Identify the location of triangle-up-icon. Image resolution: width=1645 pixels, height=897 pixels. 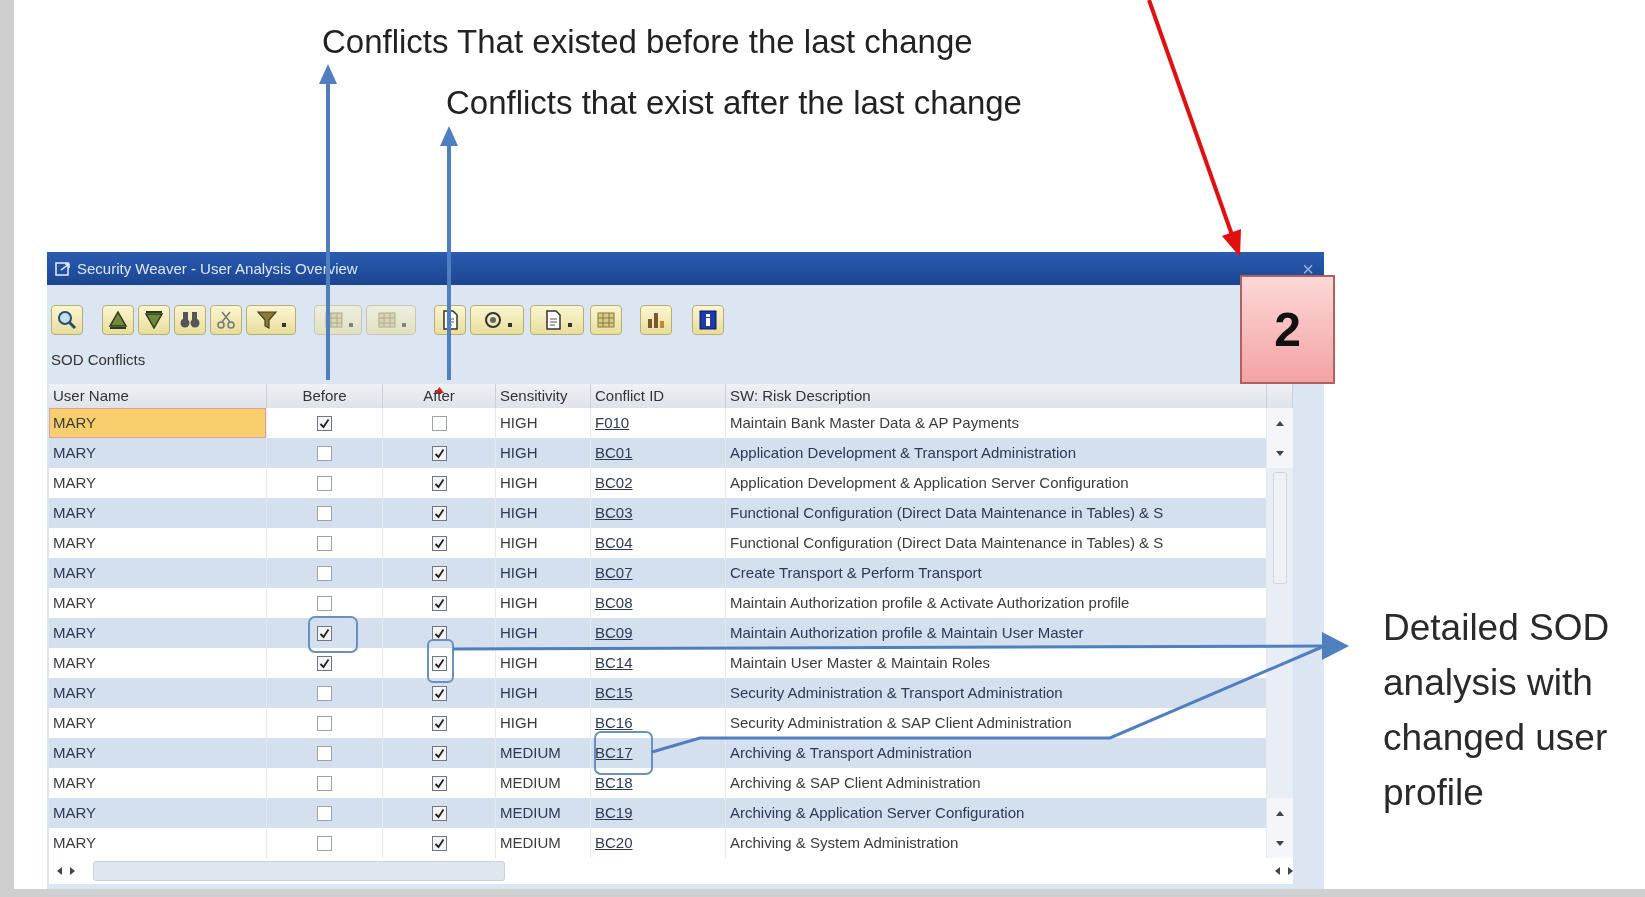
(118, 320).